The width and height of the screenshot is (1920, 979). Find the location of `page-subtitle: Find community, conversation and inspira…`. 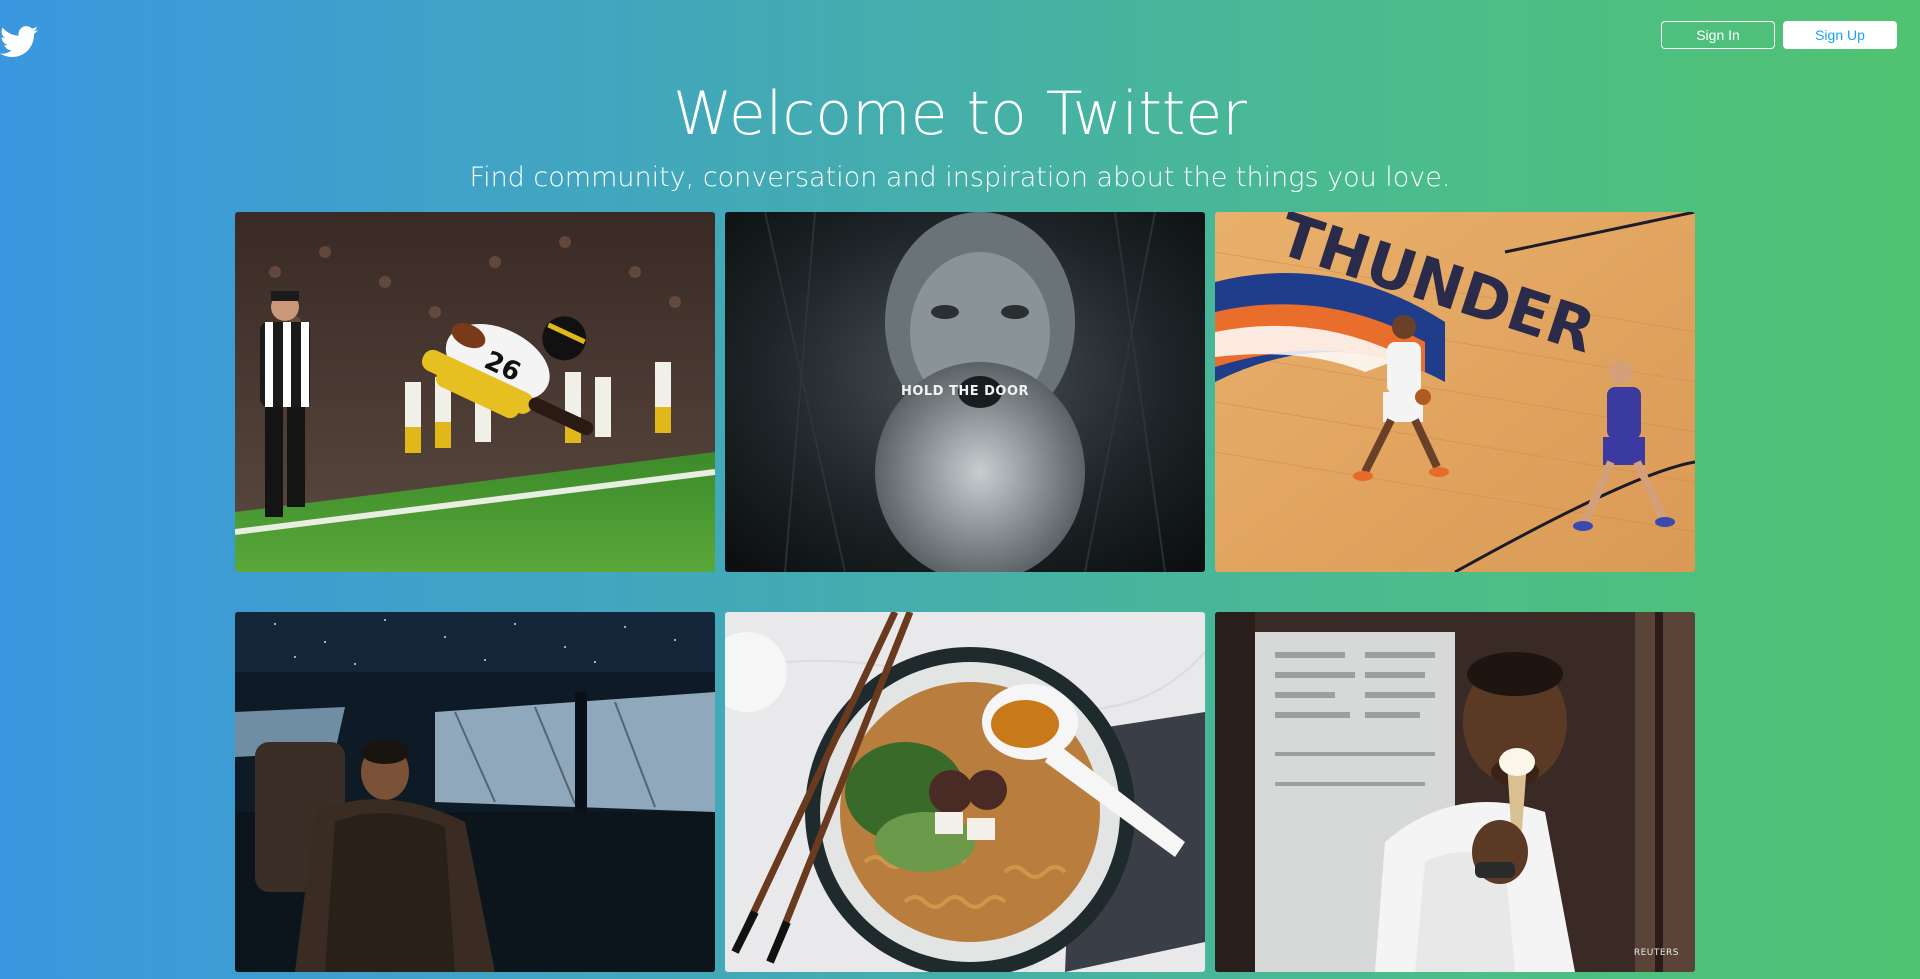

page-subtitle: Find community, conversation and inspira… is located at coordinates (960, 177).